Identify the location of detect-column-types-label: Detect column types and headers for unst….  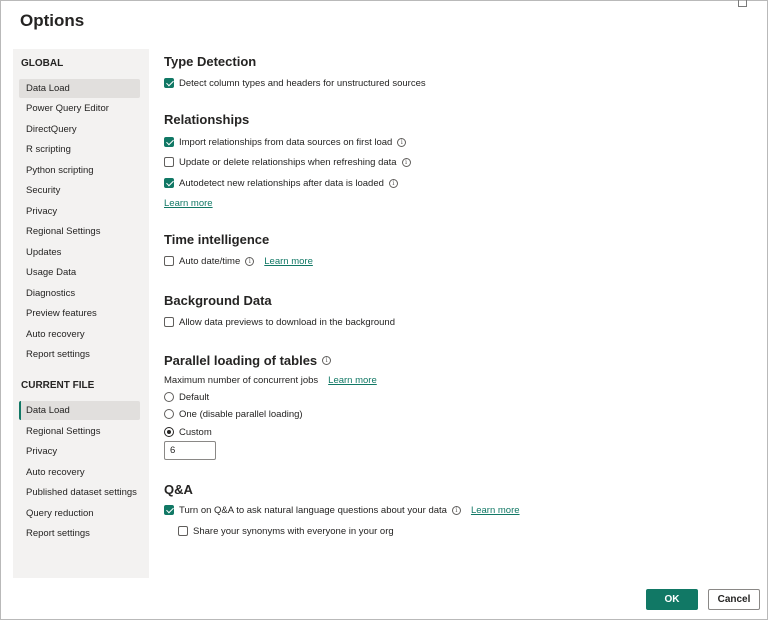
(302, 83).